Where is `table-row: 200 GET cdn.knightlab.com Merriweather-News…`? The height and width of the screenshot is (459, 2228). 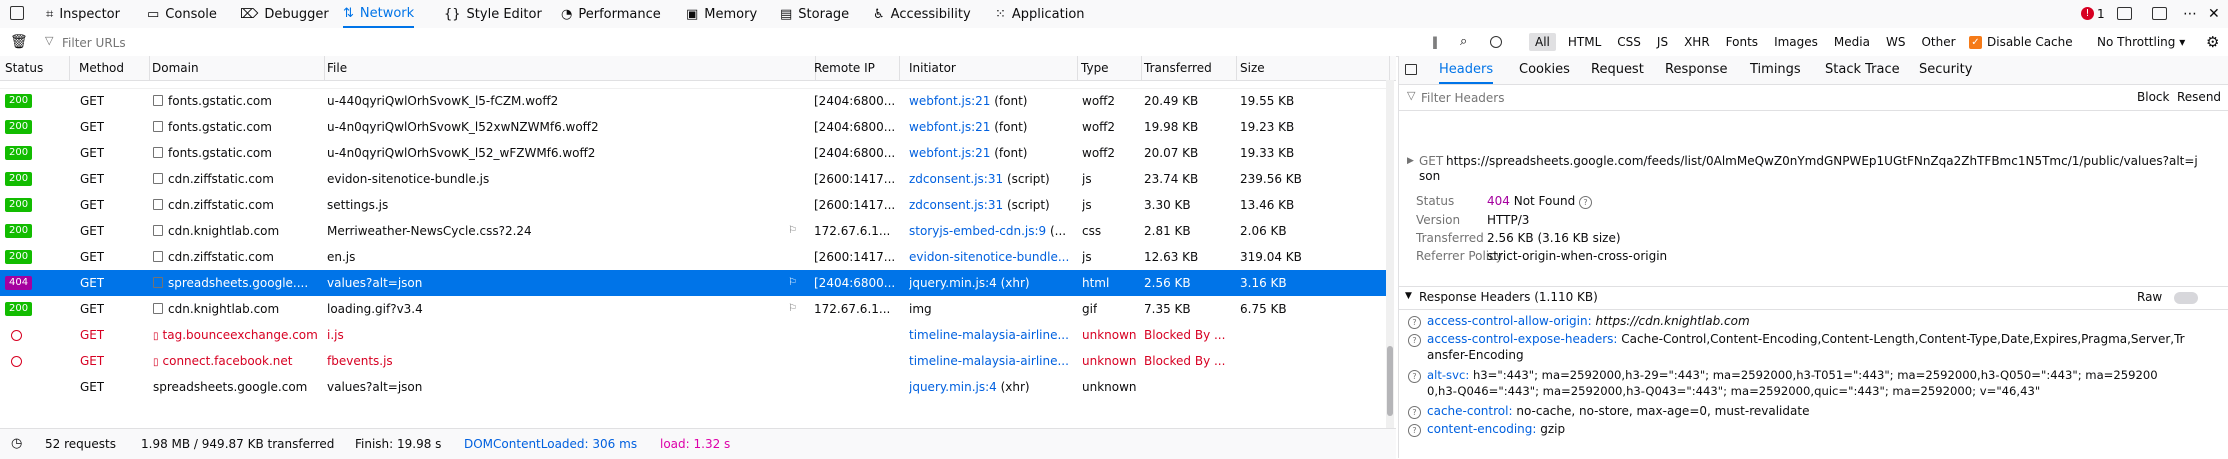 table-row: 200 GET cdn.knightlab.com Merriweather-News… is located at coordinates (695, 231).